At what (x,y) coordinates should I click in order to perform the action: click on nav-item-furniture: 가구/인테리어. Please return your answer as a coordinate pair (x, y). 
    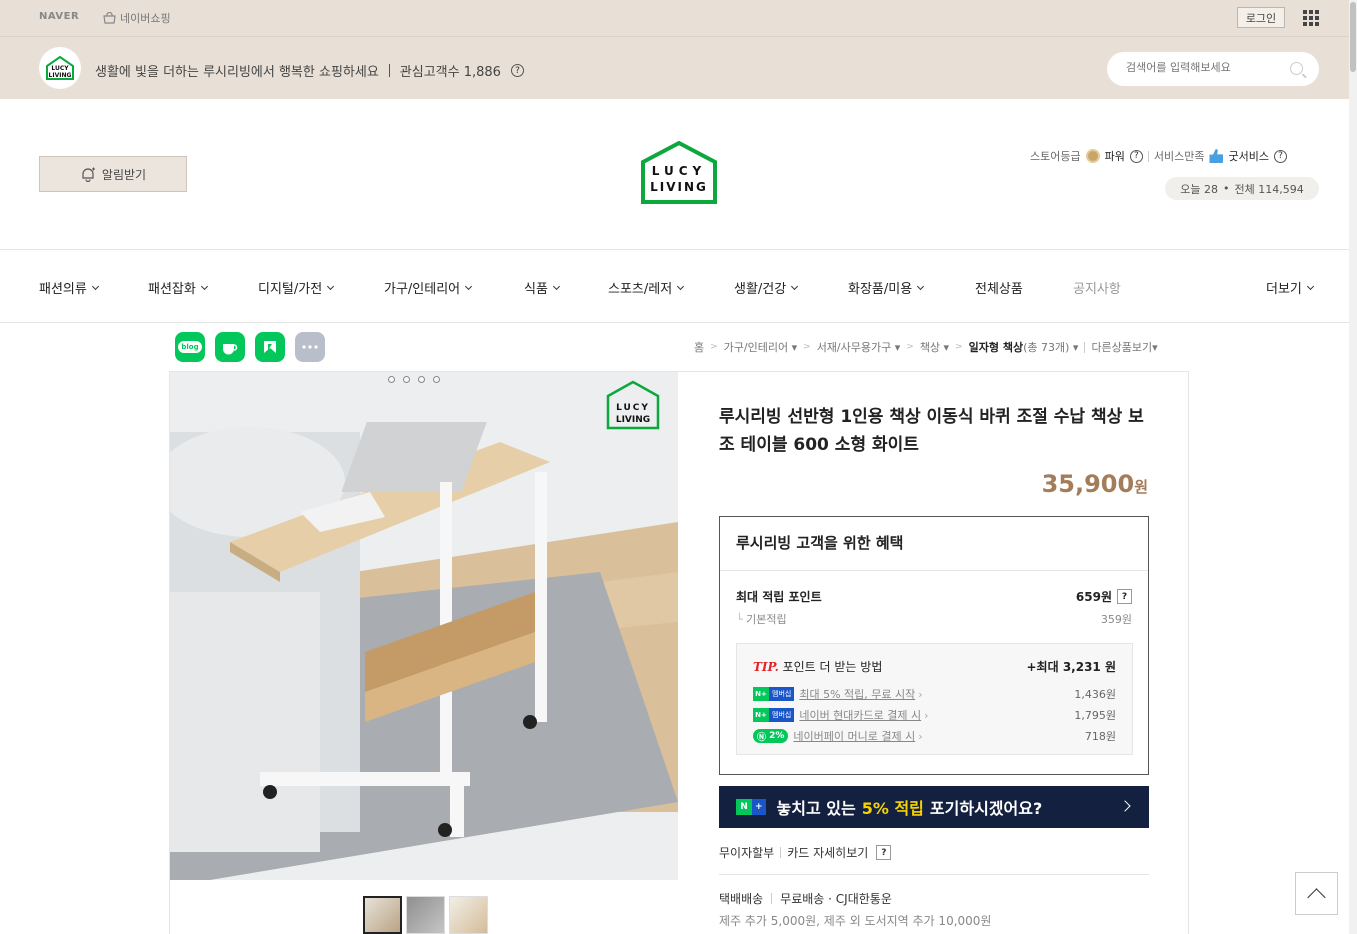
    Looking at the image, I should click on (428, 287).